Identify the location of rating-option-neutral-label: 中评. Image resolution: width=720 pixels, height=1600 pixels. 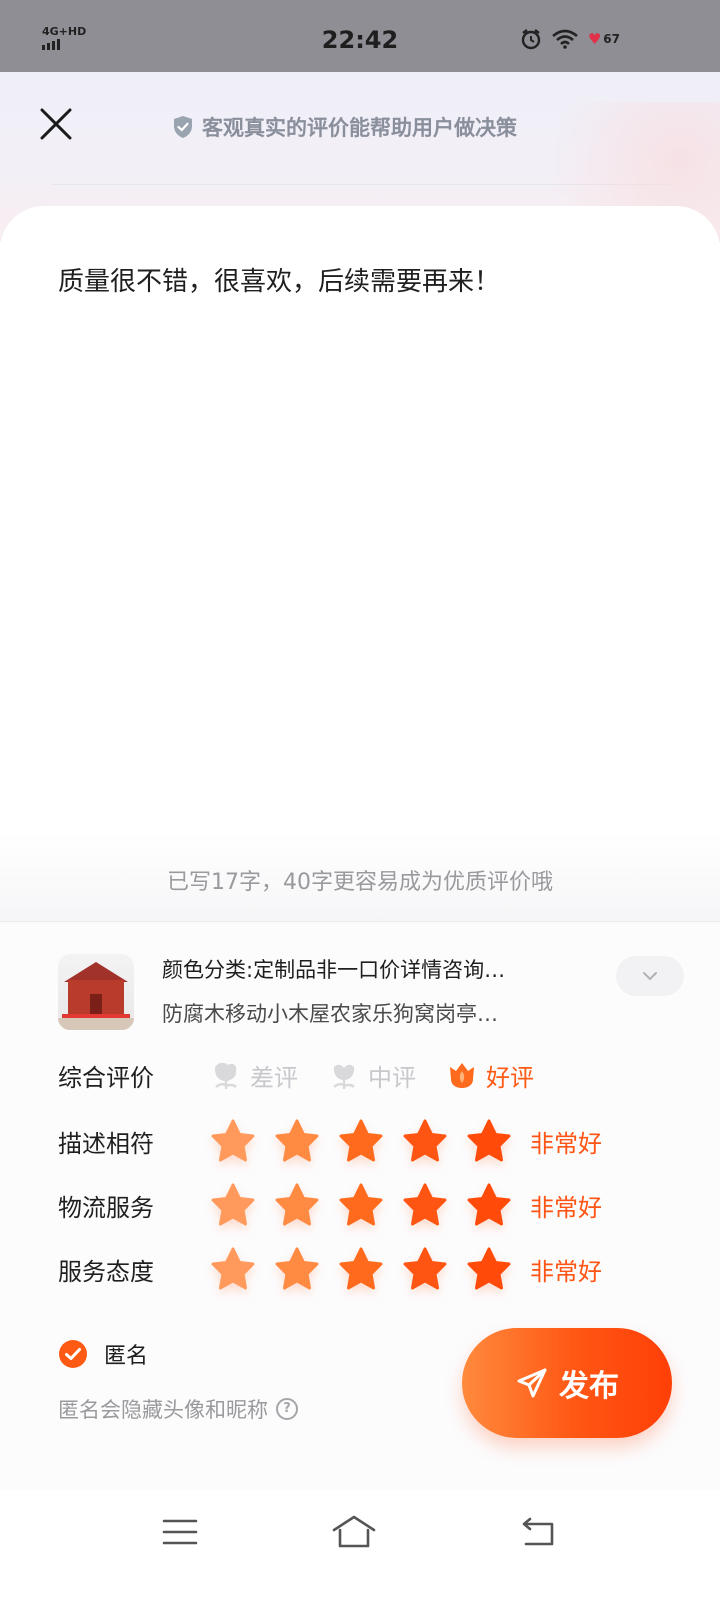
(392, 1077).